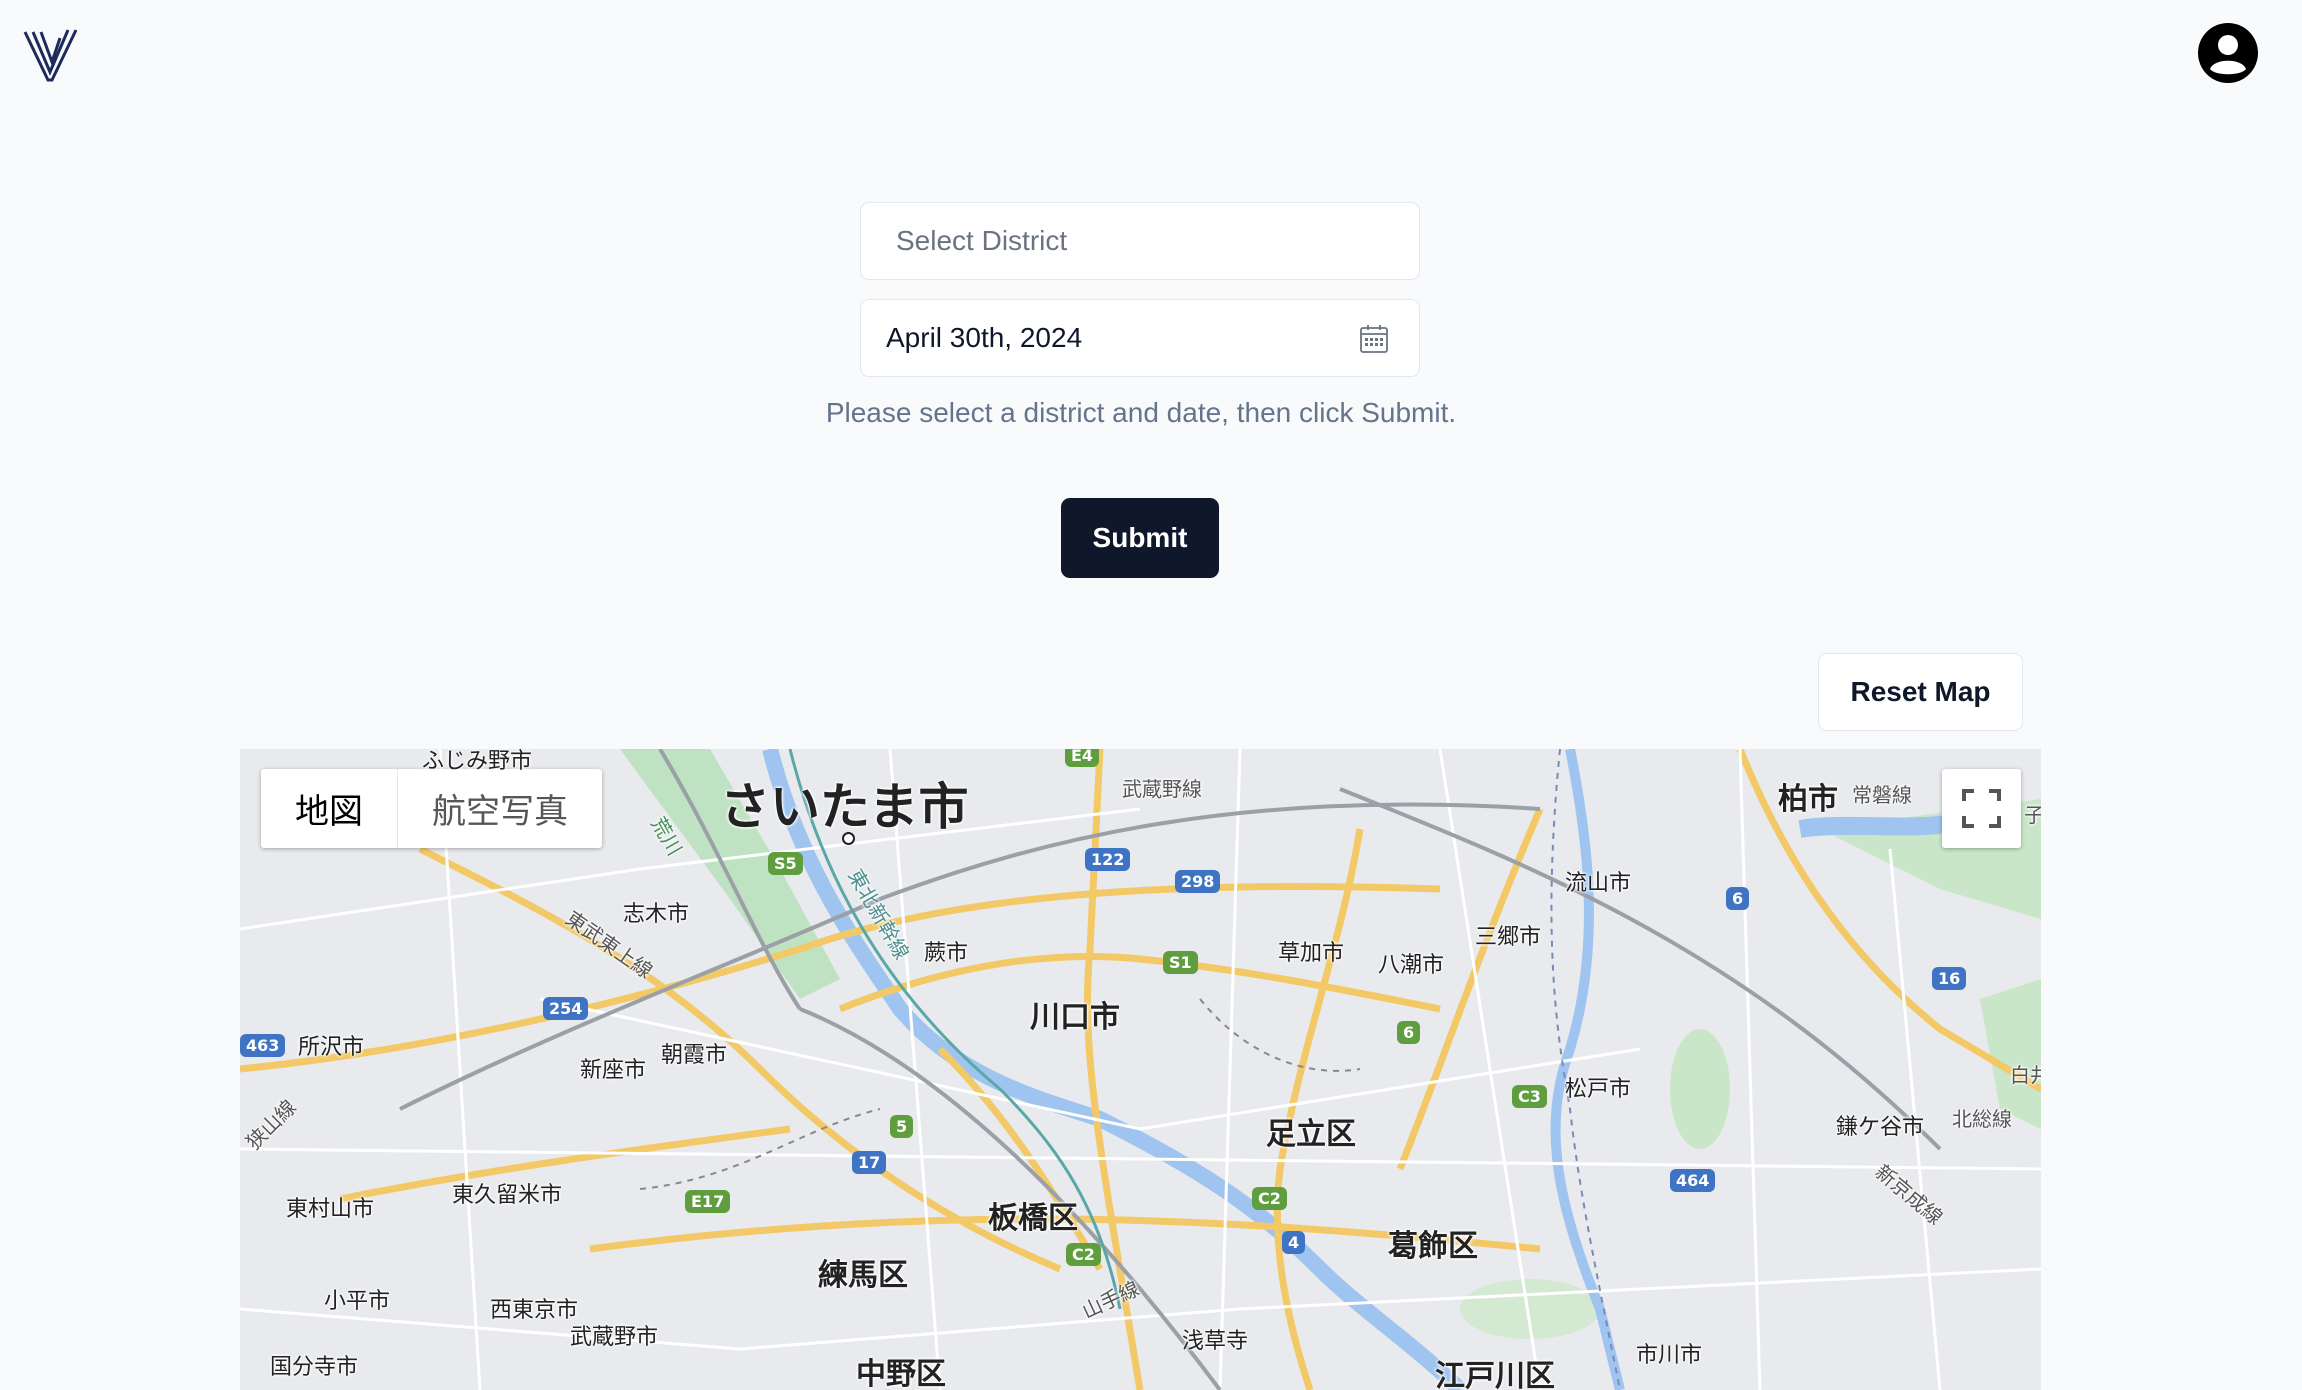 This screenshot has width=2302, height=1390. Describe the element at coordinates (901, 1373) in the screenshot. I see `map-label-nakano: 中野区` at that location.